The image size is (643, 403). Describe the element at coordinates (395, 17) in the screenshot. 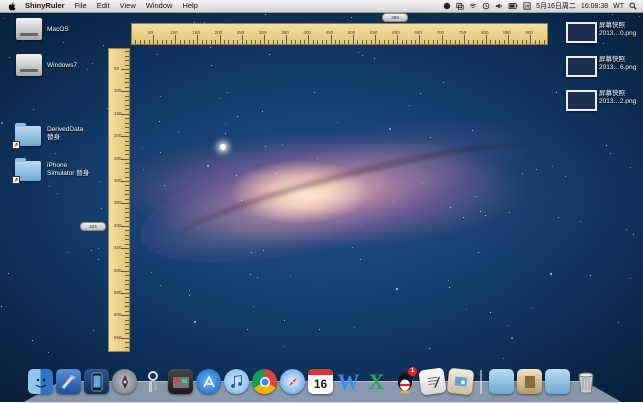

I see `horizontal-ruler-handle: 399` at that location.